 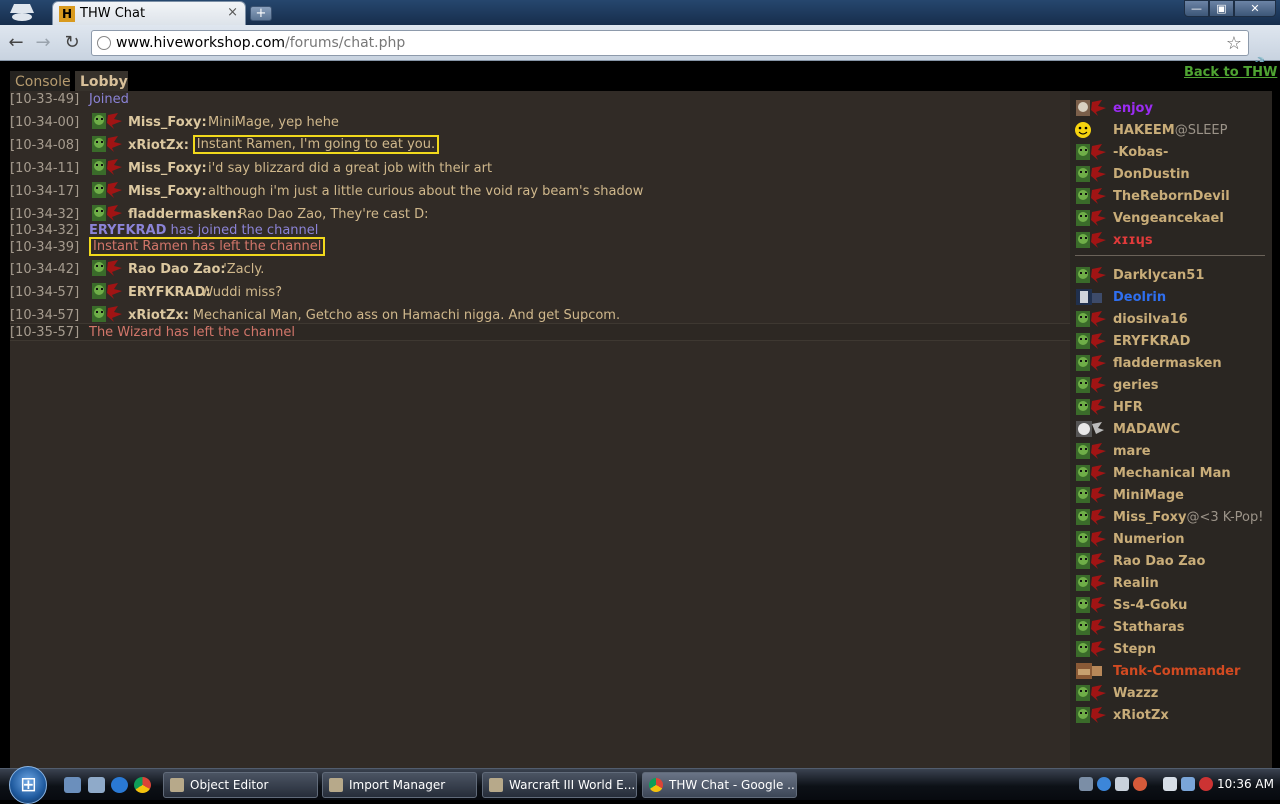 I want to click on user-name: Deolrin, so click(x=1139, y=297).